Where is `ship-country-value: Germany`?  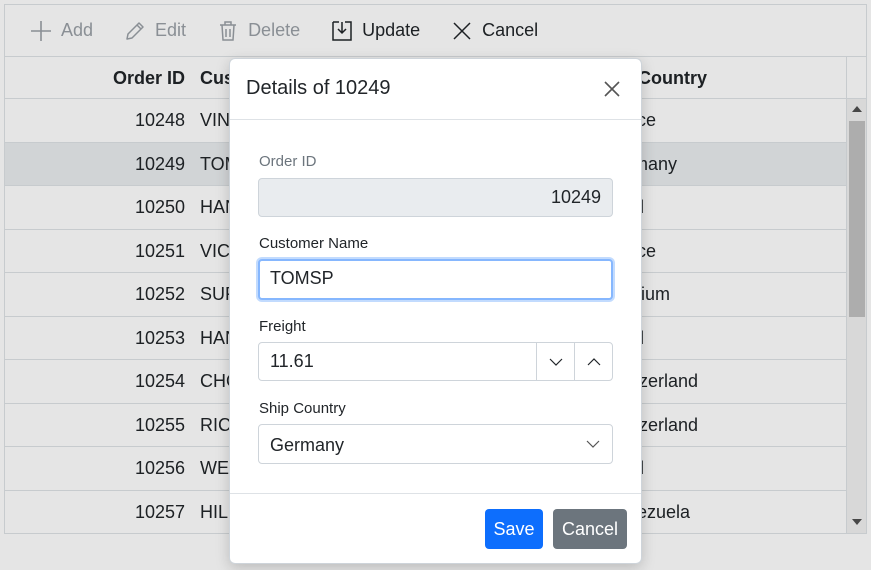
ship-country-value: Germany is located at coordinates (307, 445).